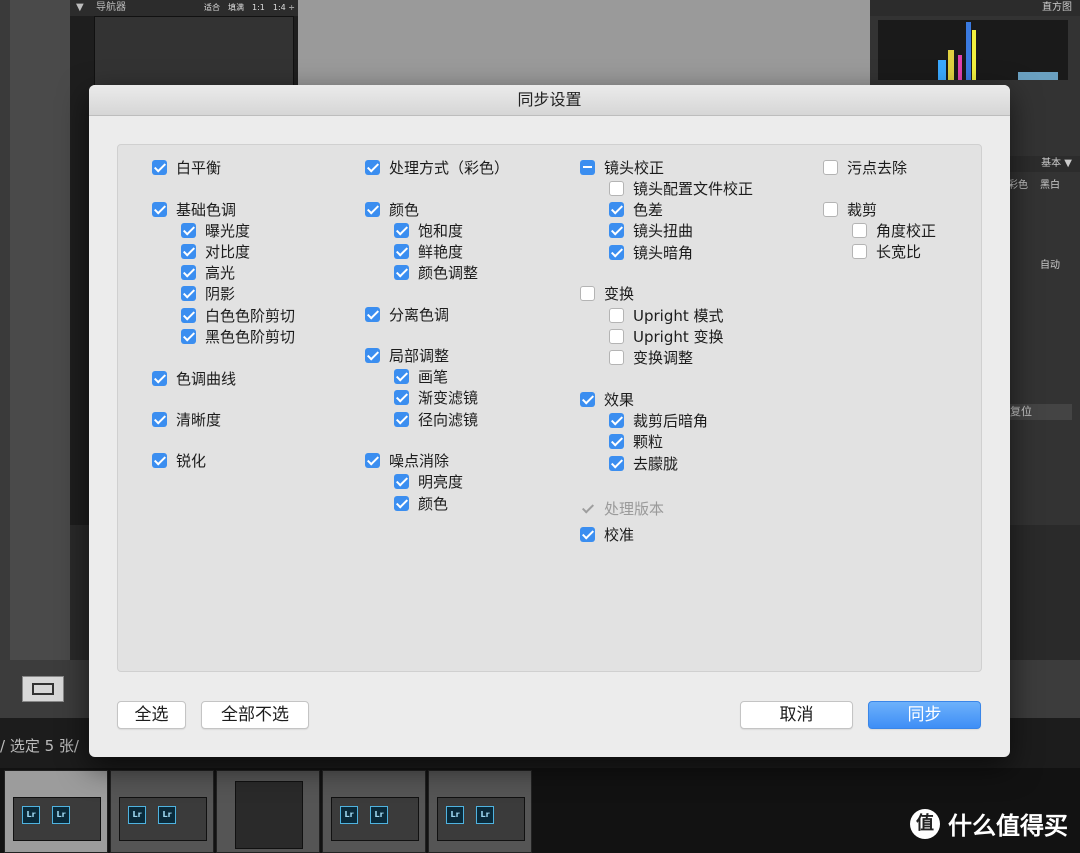 This screenshot has width=1080, height=853. What do you see at coordinates (636, 209) in the screenshot?
I see `checkbox-chromatic-aberration: 色差` at bounding box center [636, 209].